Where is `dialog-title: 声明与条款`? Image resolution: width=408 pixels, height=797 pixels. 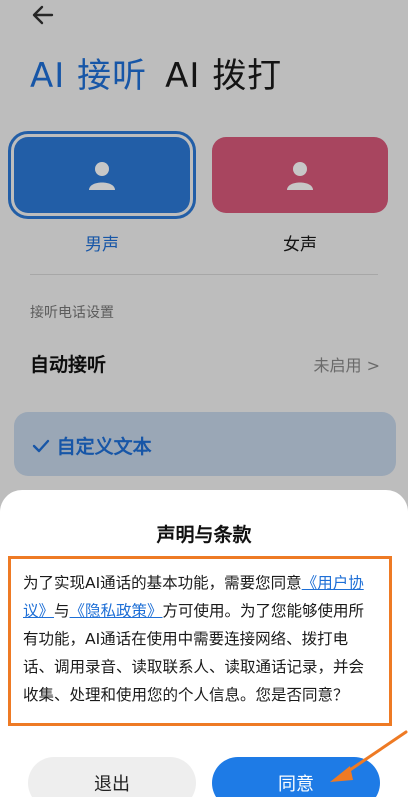
dialog-title: 声明与条款 is located at coordinates (204, 535).